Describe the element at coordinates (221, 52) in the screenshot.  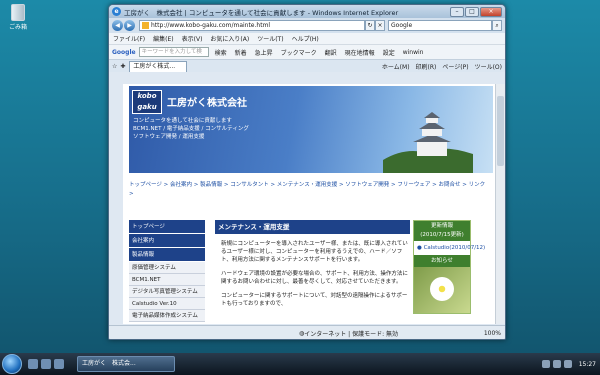
I see `google-search-button: 検索` at that location.